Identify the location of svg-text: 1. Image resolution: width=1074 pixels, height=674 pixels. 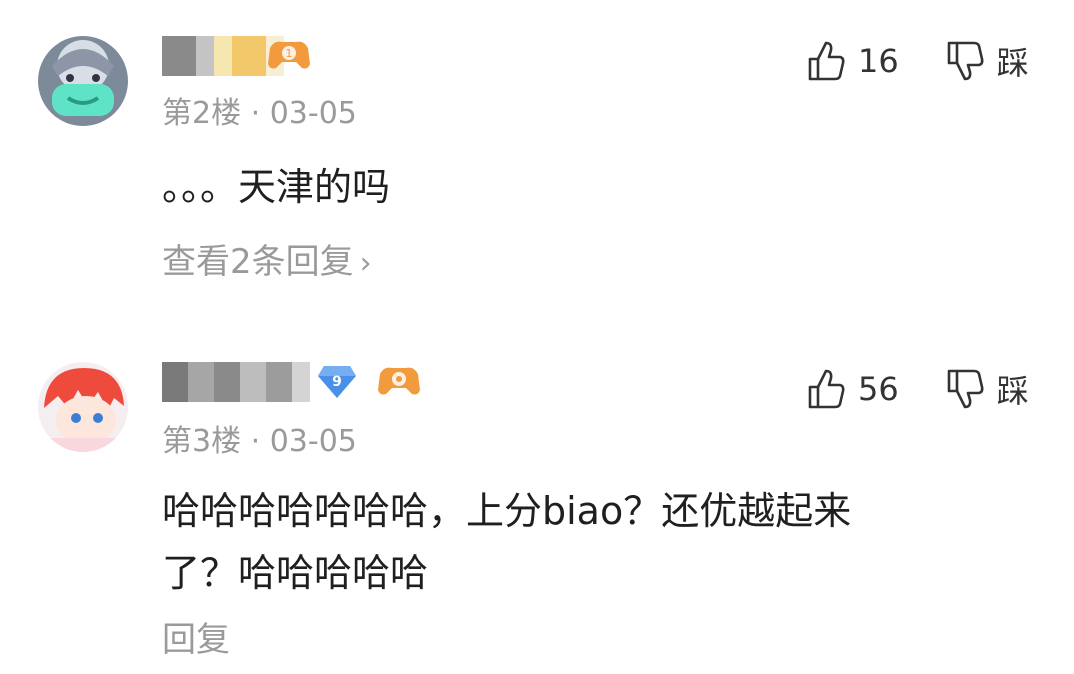
(289, 53).